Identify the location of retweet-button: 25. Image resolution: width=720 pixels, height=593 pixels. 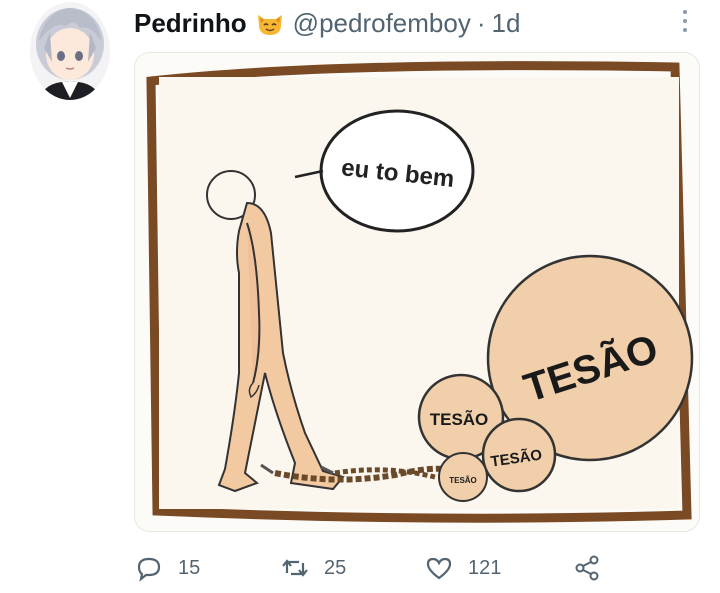
(313, 568).